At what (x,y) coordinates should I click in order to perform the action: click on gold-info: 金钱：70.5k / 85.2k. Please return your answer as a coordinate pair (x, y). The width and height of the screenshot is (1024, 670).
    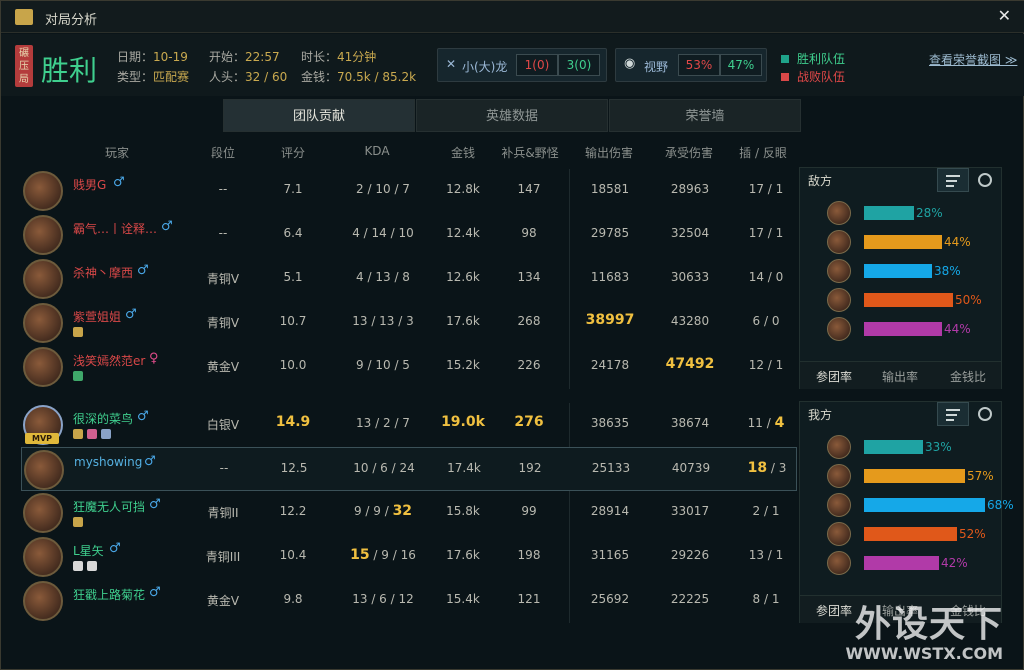
    Looking at the image, I should click on (359, 77).